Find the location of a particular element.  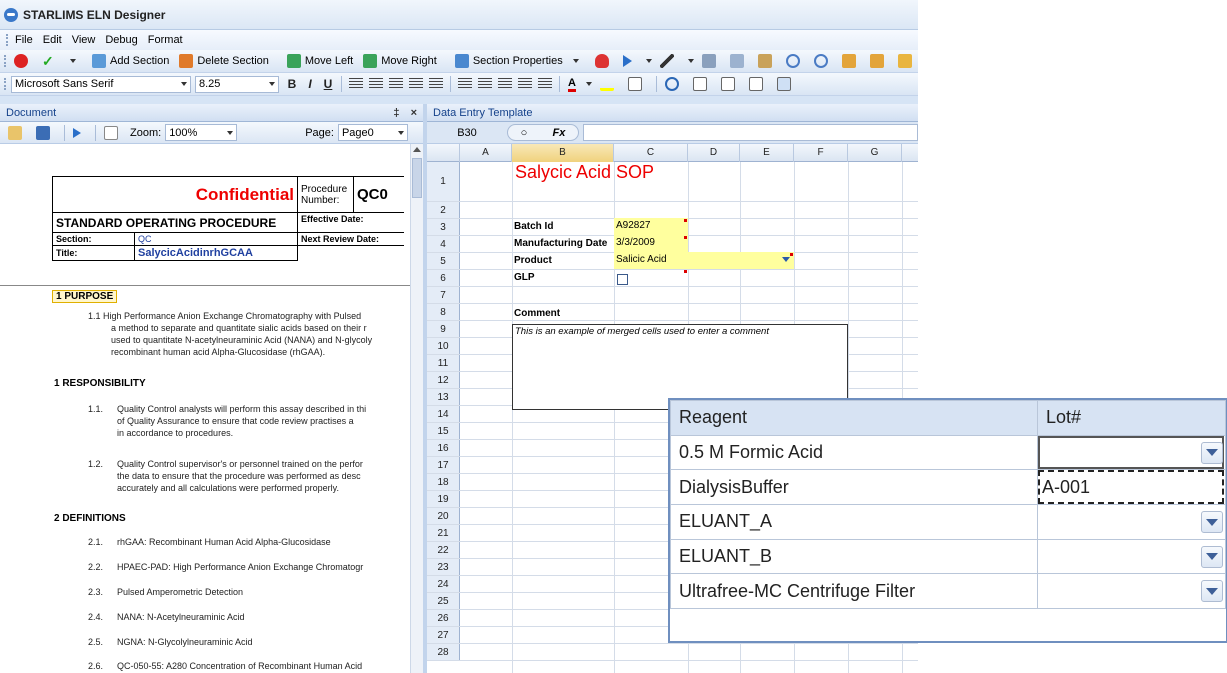

row-header: 2 is located at coordinates (443, 210).